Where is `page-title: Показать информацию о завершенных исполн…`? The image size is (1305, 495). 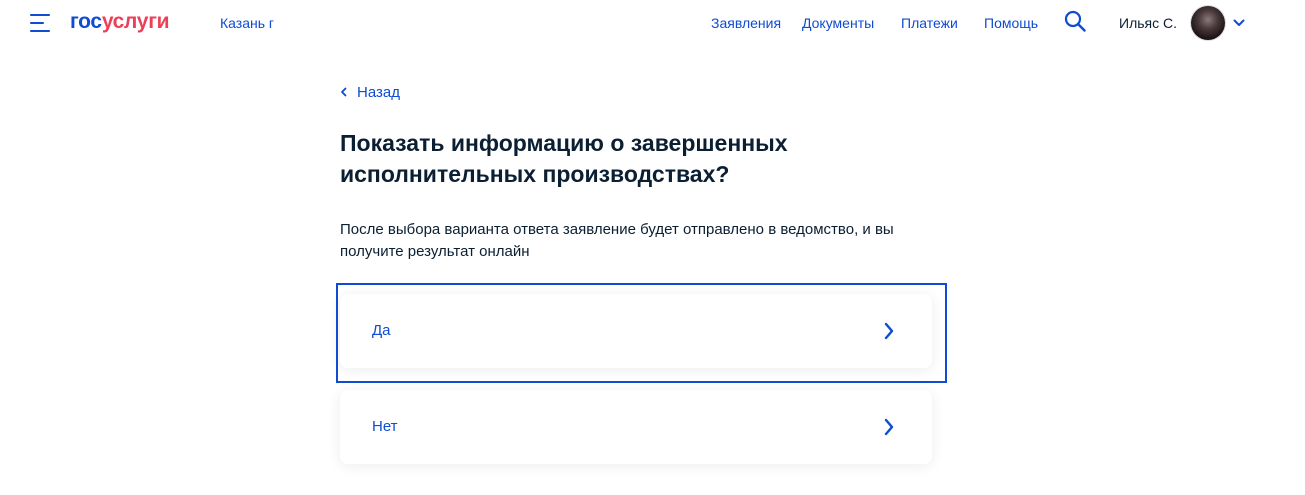
page-title: Показать информацию о завершенных исполн… is located at coordinates (564, 158).